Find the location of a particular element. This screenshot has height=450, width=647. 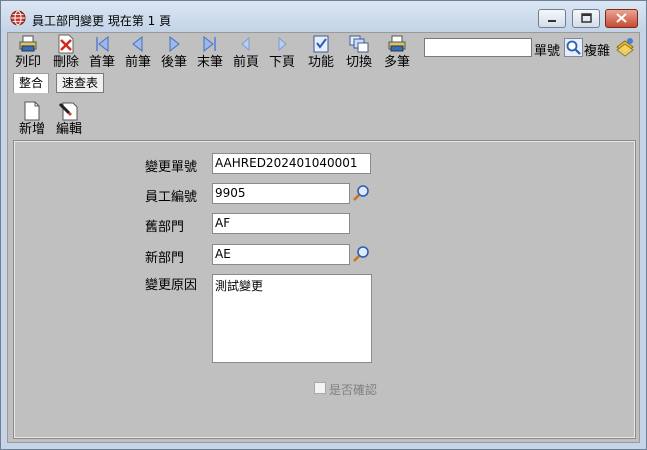

edit-document-icon is located at coordinates (68, 111).